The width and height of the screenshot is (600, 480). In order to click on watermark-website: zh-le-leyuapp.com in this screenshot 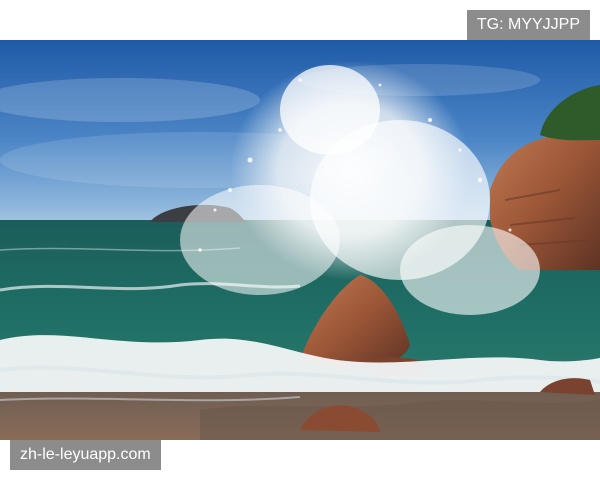, I will do `click(85, 455)`.